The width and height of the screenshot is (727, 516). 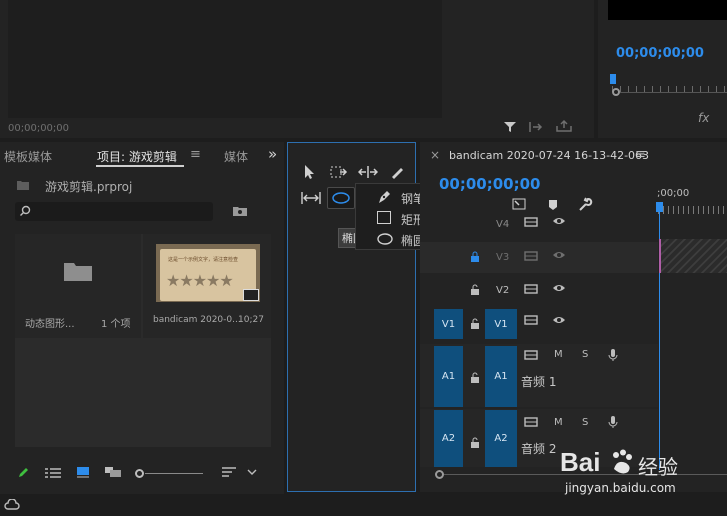 What do you see at coordinates (558, 422) in the screenshot?
I see `a2-mute-button: M` at bounding box center [558, 422].